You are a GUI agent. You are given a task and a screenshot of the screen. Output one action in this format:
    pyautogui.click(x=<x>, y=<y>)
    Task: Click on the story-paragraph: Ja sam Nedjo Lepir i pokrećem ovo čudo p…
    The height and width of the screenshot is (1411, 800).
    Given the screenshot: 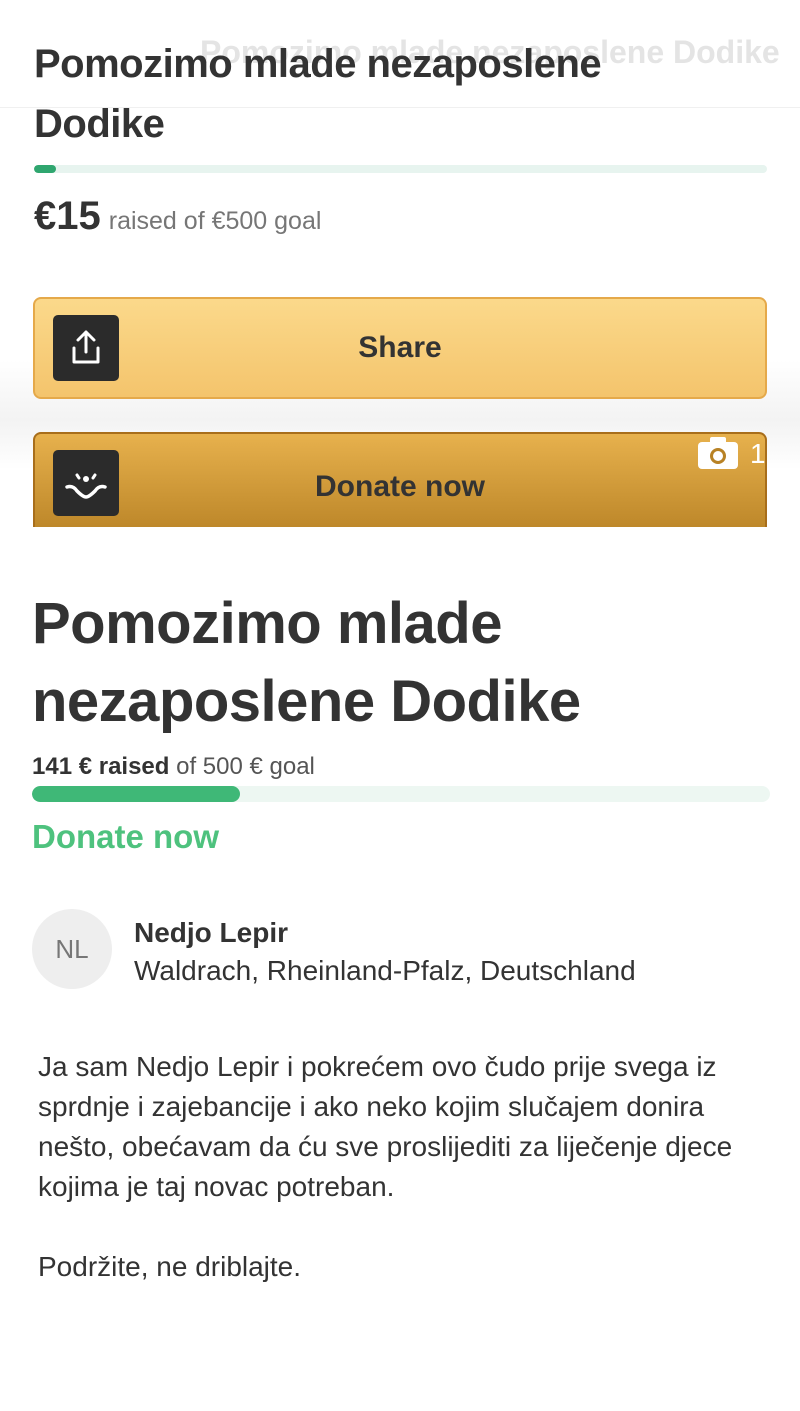 What is the action you would take?
    pyautogui.click(x=385, y=1126)
    